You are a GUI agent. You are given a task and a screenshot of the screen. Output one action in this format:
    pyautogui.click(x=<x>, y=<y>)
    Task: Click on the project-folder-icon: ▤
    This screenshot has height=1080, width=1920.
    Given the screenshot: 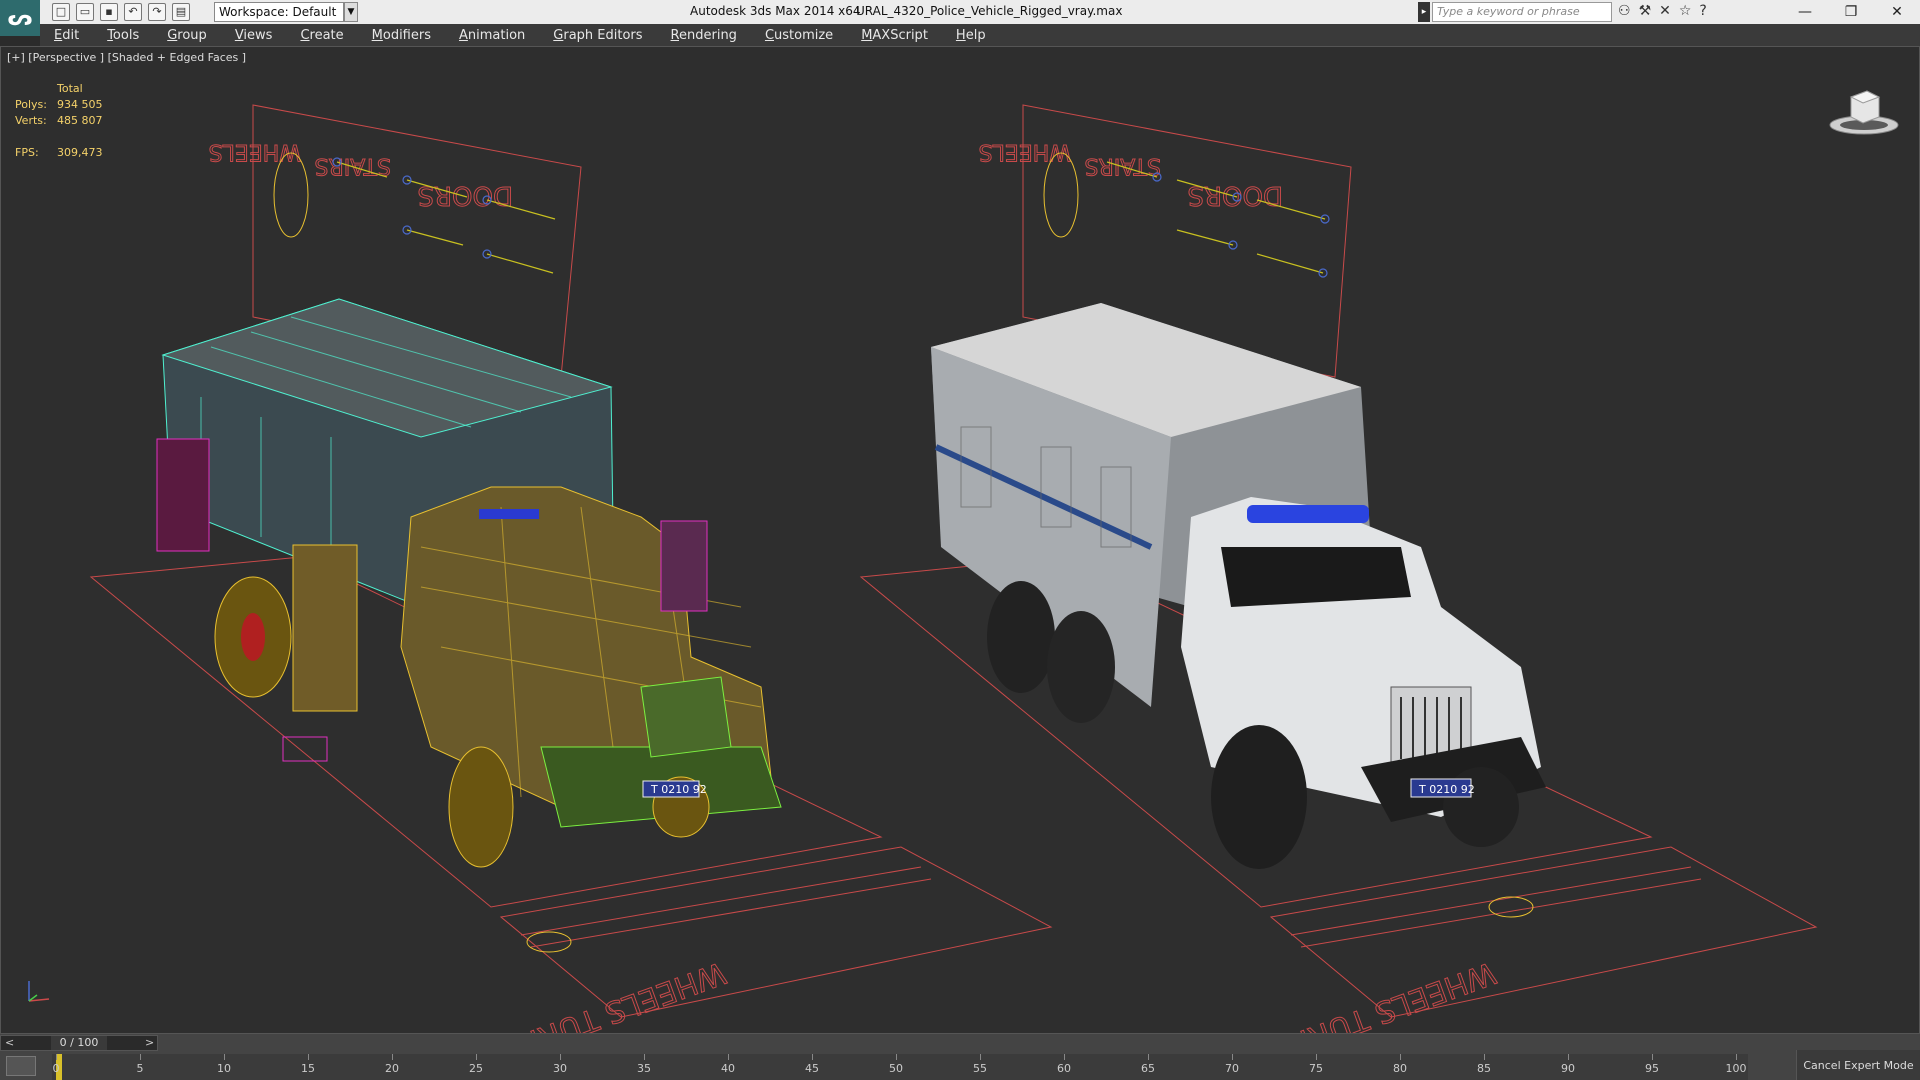 What is the action you would take?
    pyautogui.click(x=181, y=12)
    